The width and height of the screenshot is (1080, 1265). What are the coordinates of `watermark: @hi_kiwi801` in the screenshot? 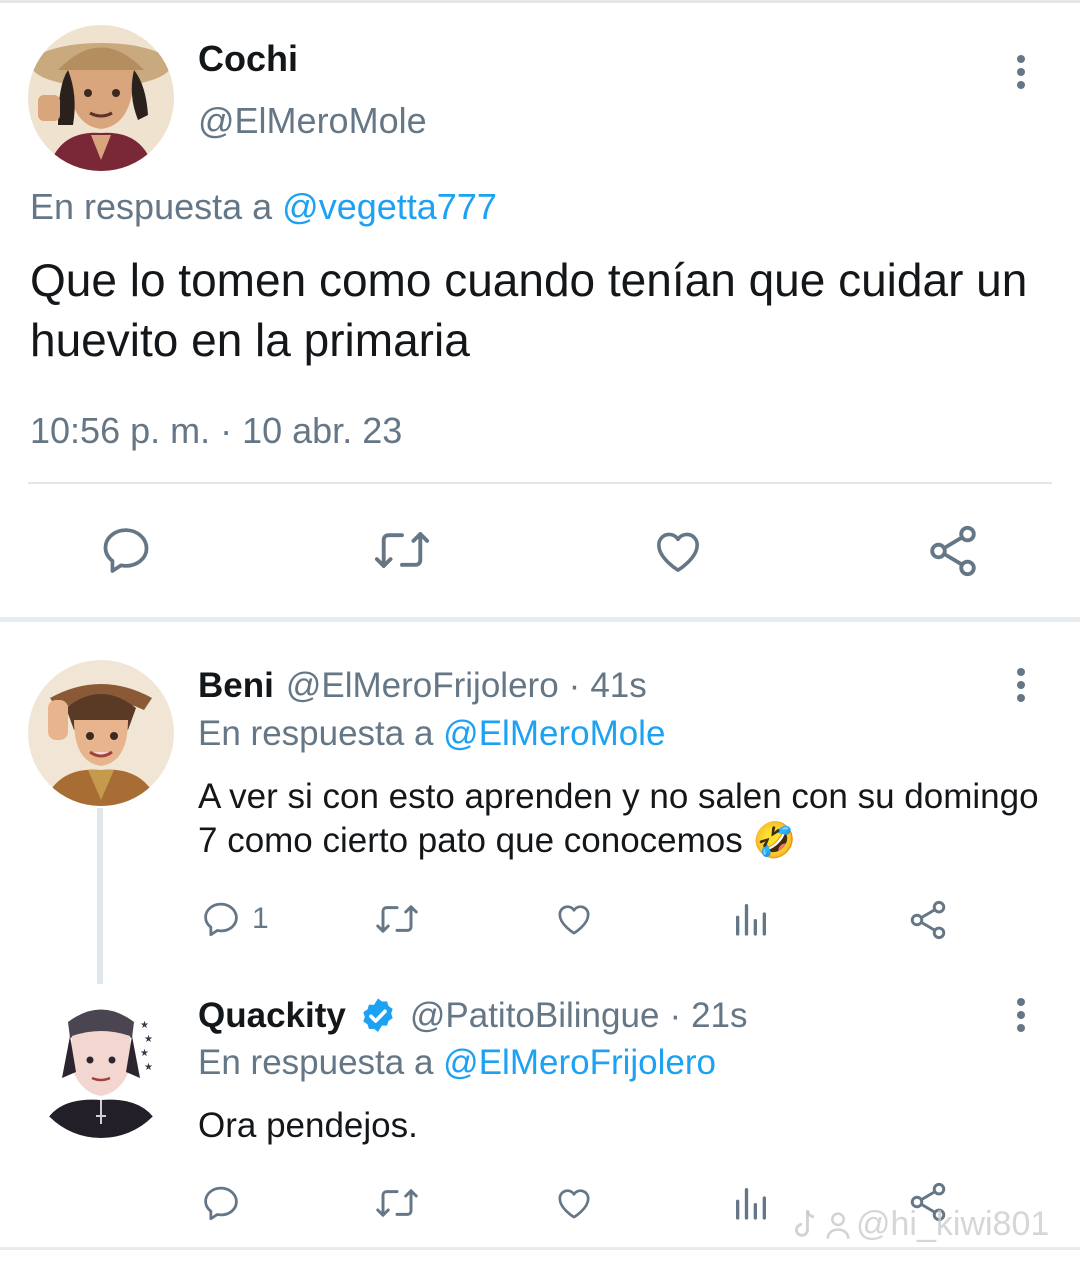 It's located at (919, 1224).